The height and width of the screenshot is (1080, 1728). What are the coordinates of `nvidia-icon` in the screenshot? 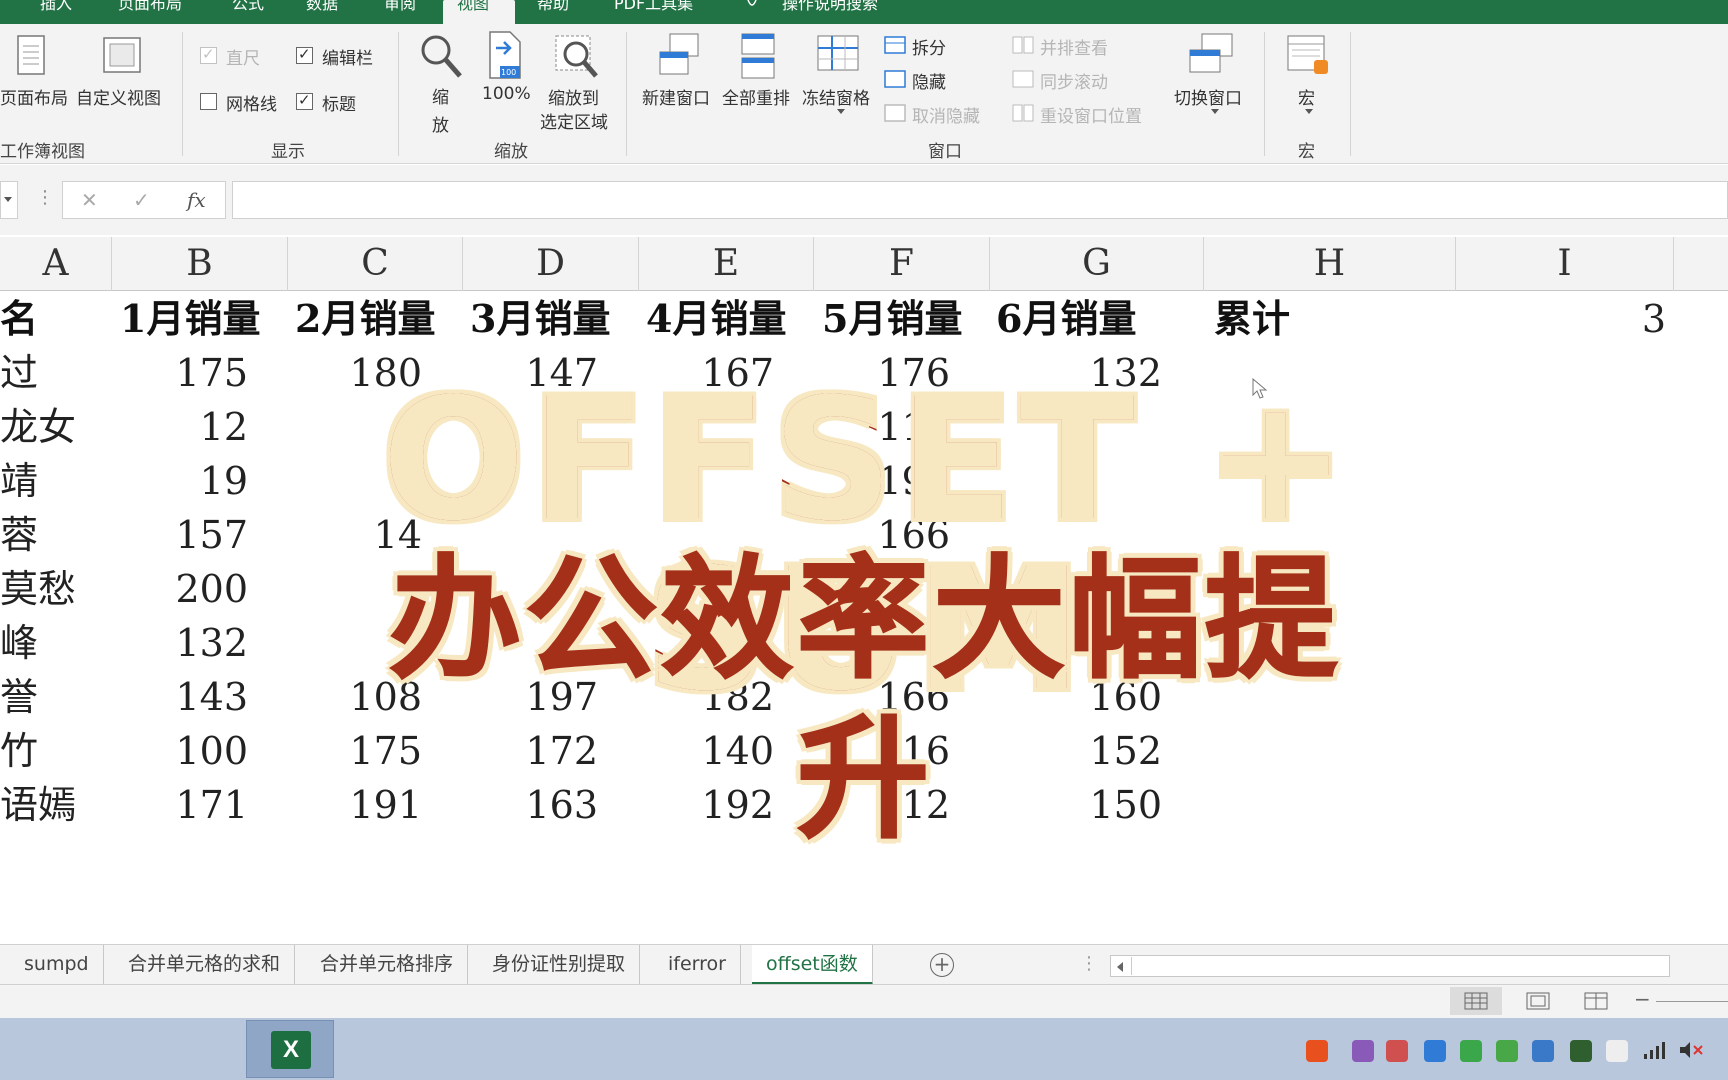 It's located at (1581, 1051).